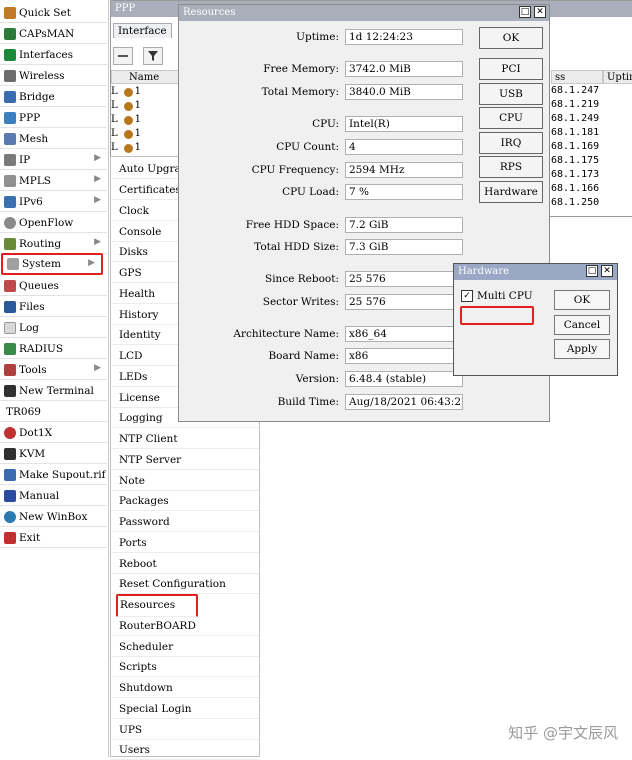 This screenshot has width=632, height=760. Describe the element at coordinates (10, 201) in the screenshot. I see `ipv6-icon` at that location.